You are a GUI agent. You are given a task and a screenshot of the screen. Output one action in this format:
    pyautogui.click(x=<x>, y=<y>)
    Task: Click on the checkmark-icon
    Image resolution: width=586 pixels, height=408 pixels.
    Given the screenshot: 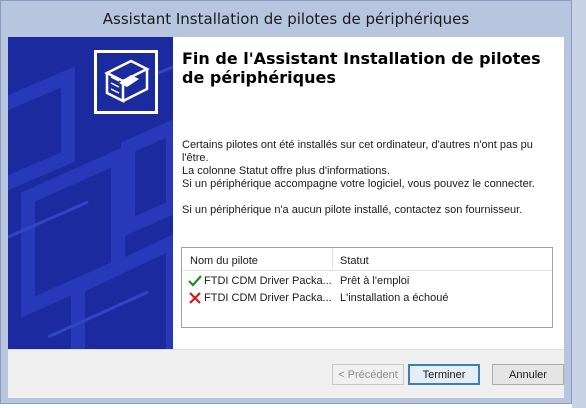 What is the action you would take?
    pyautogui.click(x=195, y=281)
    